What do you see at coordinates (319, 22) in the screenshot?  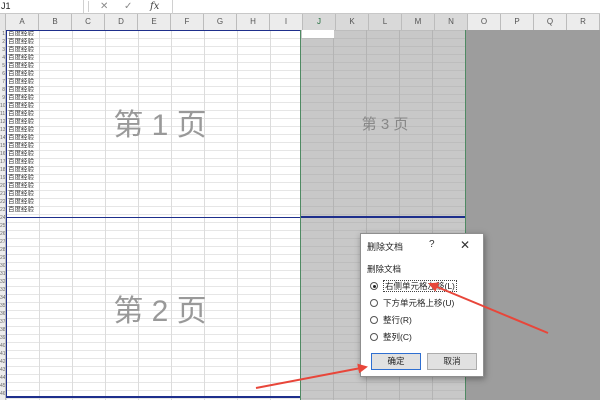 I see `column-header: J` at bounding box center [319, 22].